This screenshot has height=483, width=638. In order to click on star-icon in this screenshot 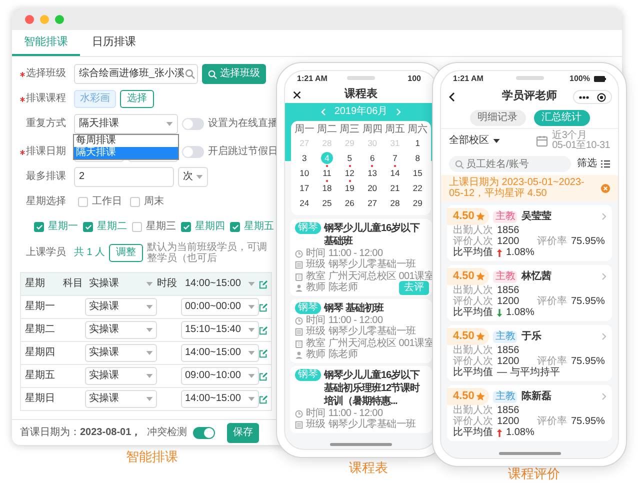, I will do `click(481, 396)`.